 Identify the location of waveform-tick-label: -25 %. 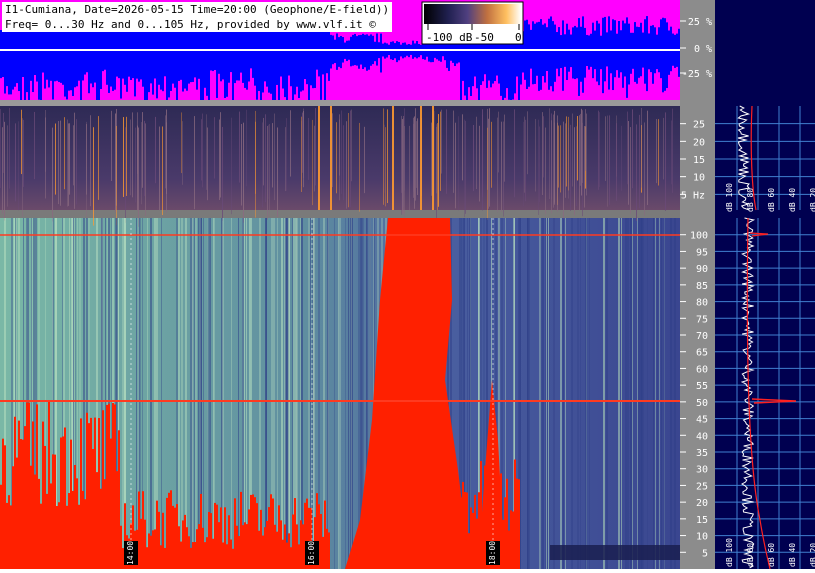
(697, 74).